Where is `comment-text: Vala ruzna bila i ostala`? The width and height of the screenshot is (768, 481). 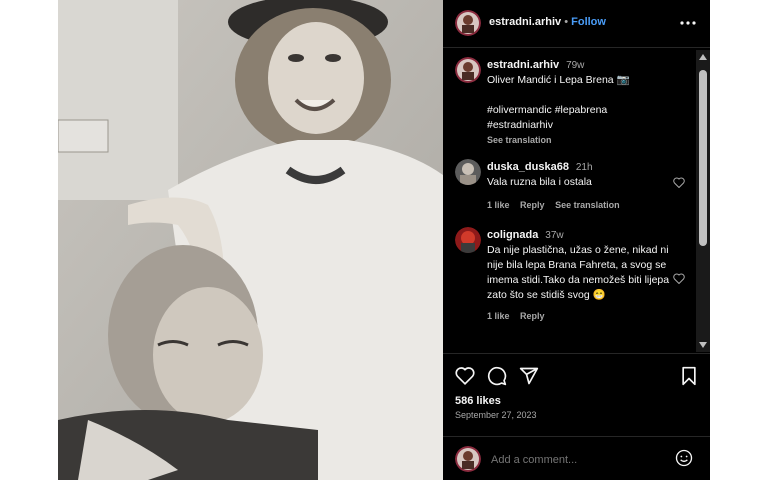
comment-text: Vala ruzna bila i ostala is located at coordinates (539, 182).